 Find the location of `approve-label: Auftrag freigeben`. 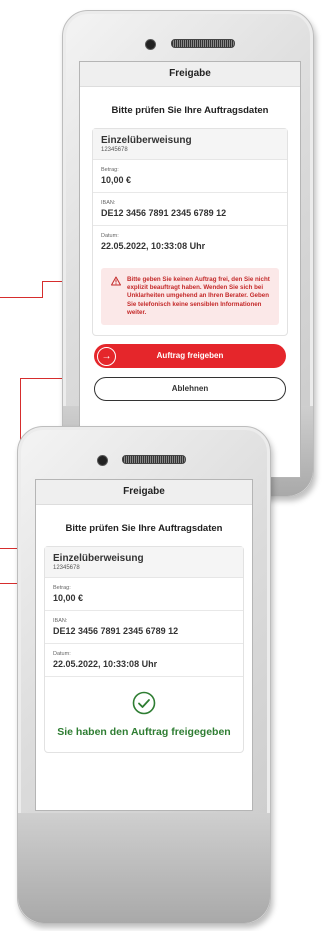

approve-label: Auftrag freigeben is located at coordinates (190, 356).